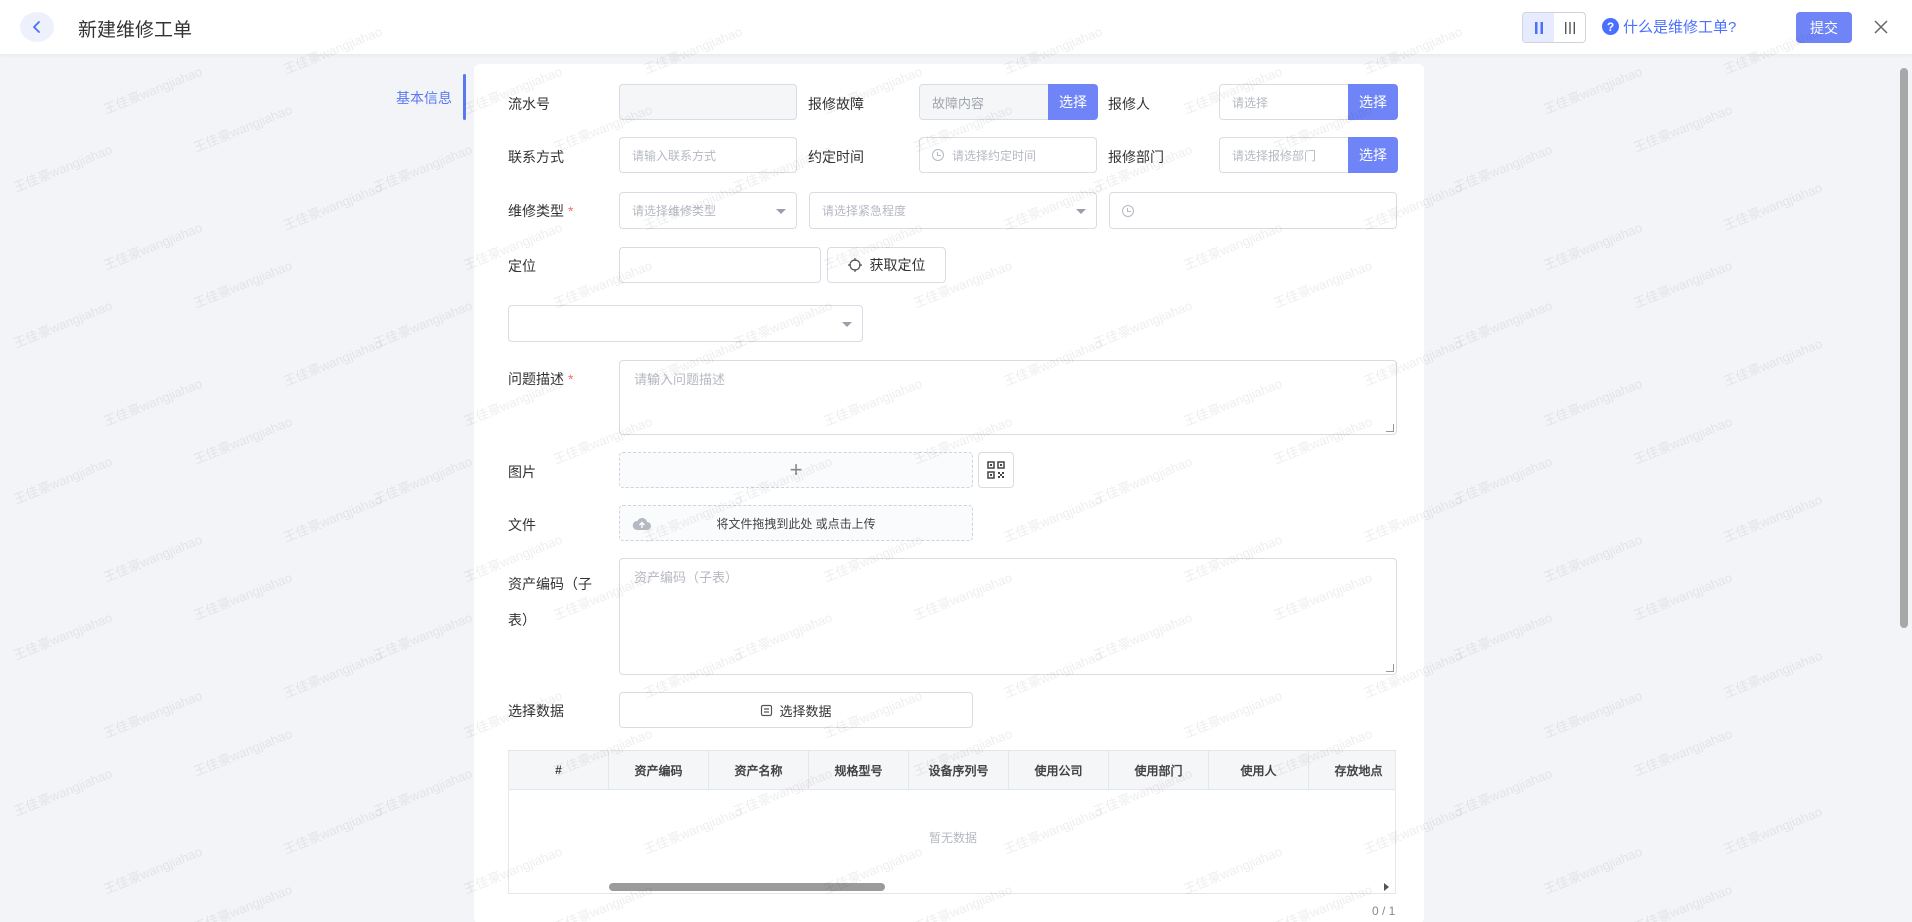 The width and height of the screenshot is (1912, 922). What do you see at coordinates (135, 30) in the screenshot?
I see `page-title: 新建维修工单` at bounding box center [135, 30].